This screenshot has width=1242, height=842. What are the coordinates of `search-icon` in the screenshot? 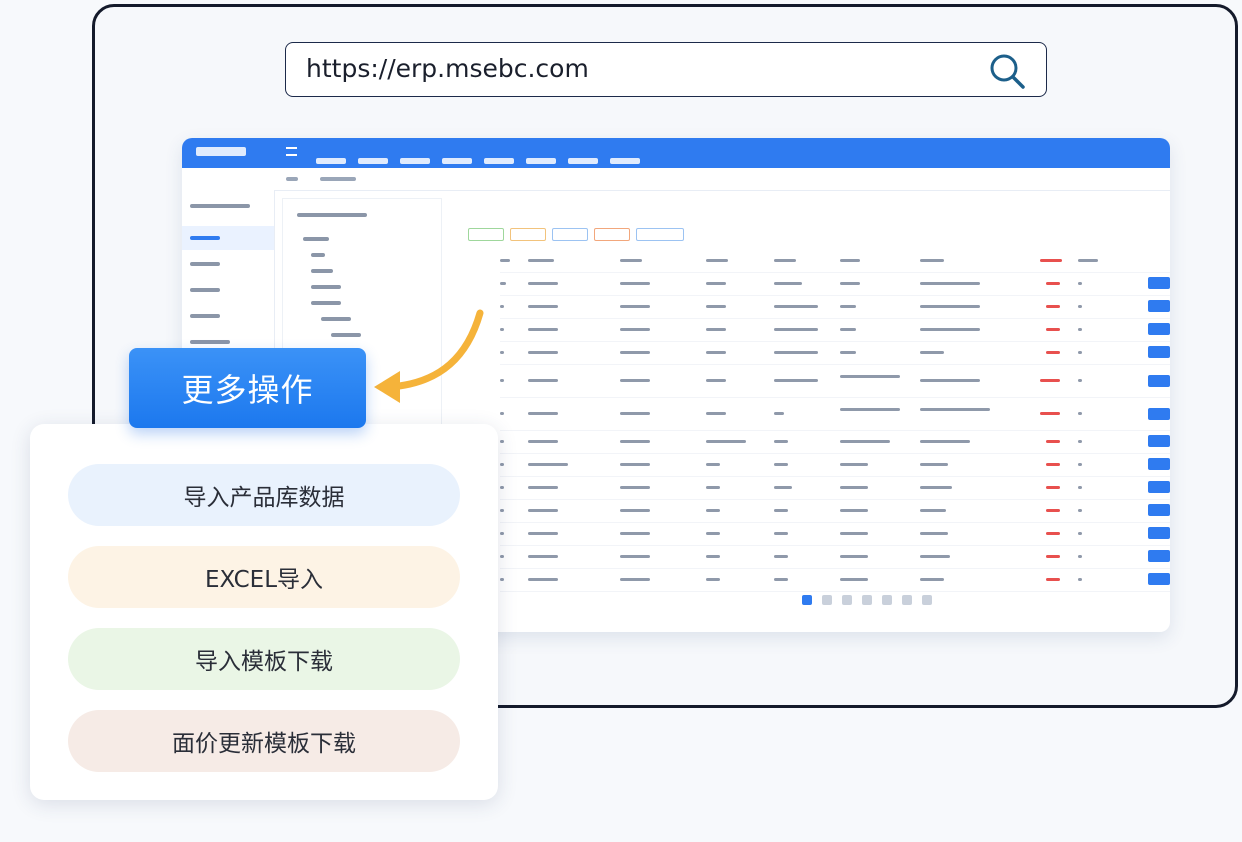 It's located at (1007, 71).